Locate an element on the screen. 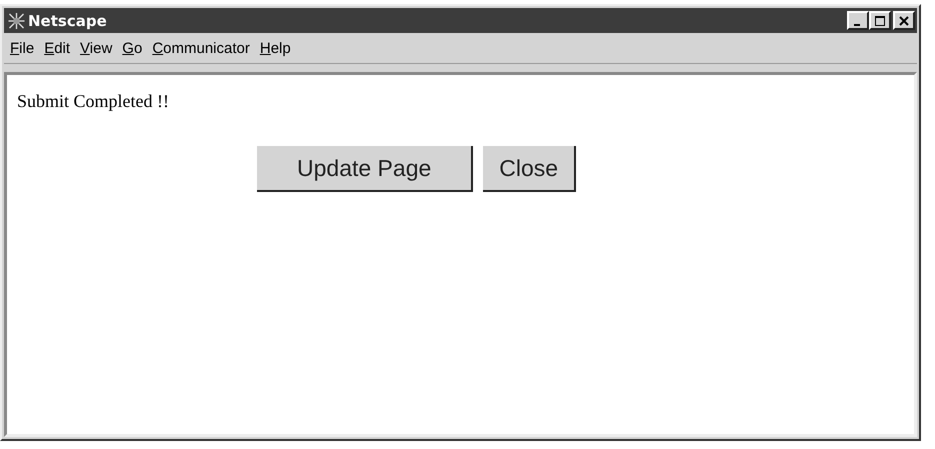  menu-item: Help is located at coordinates (278, 48).